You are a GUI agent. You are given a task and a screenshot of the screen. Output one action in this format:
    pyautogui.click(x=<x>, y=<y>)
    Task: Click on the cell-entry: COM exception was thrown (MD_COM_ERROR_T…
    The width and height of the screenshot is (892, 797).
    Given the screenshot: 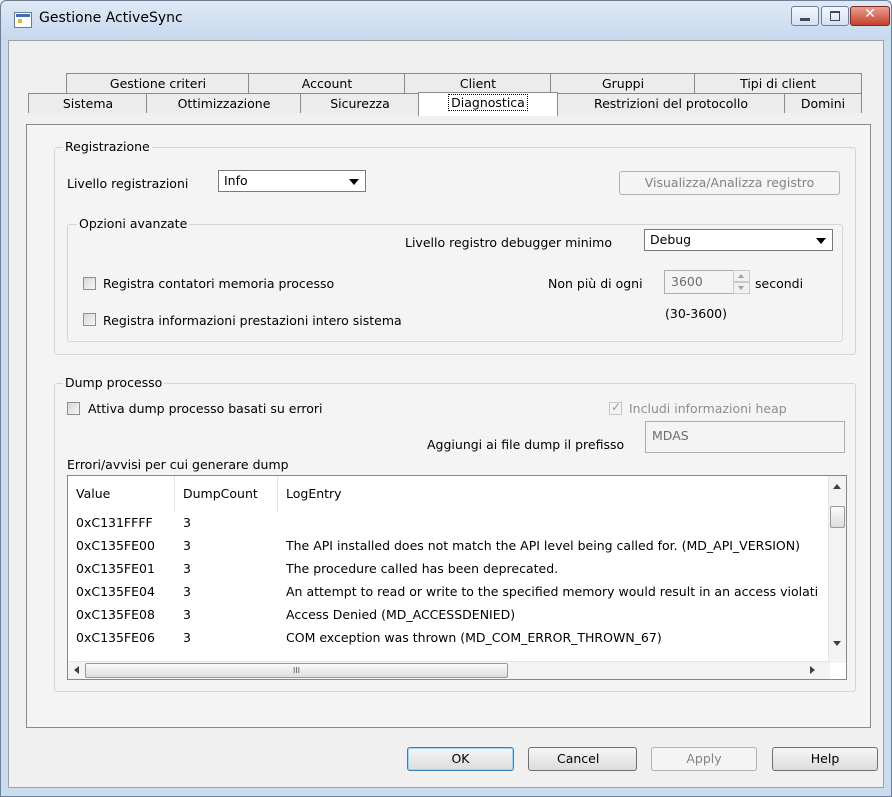 What is the action you would take?
    pyautogui.click(x=474, y=637)
    